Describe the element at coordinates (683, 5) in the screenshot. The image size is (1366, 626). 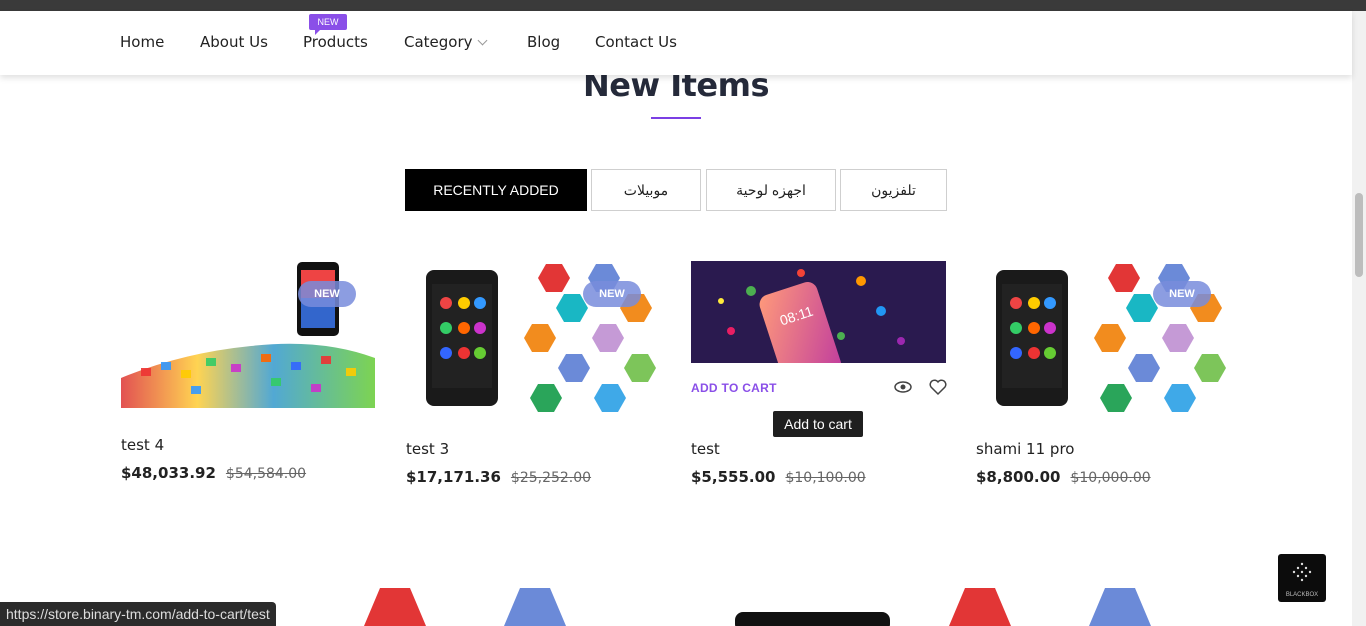
I see `browser-top-bar` at that location.